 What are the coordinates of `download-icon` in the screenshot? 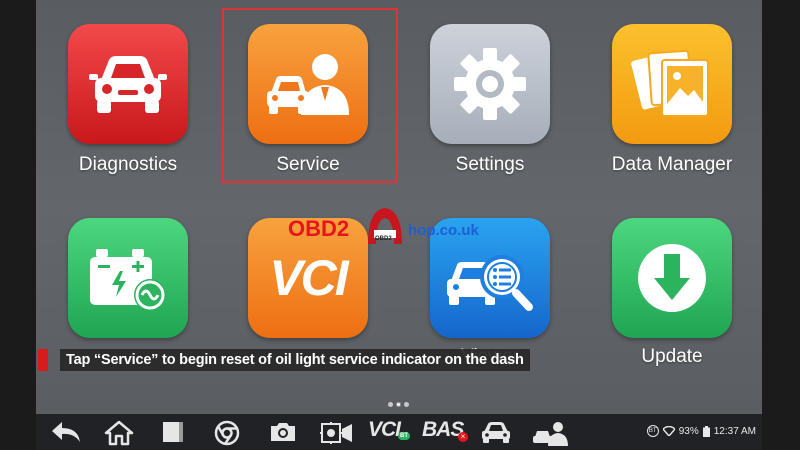 It's located at (672, 278).